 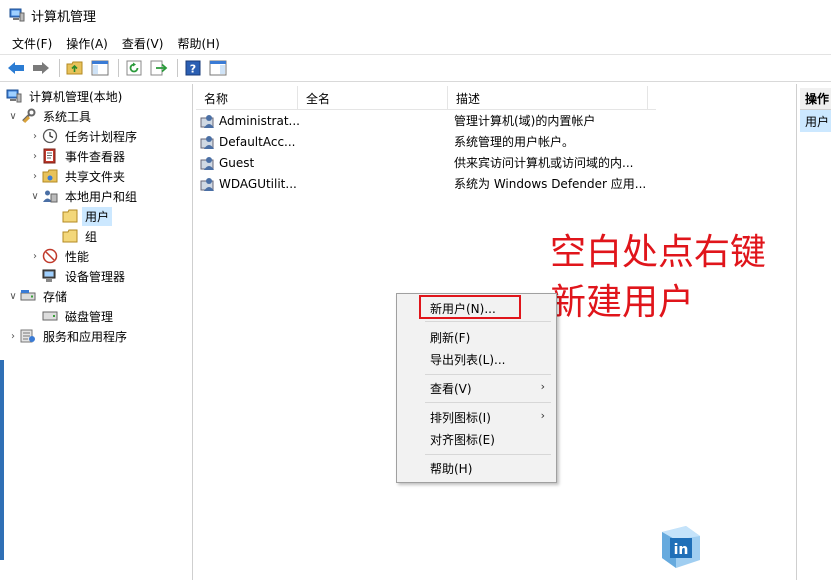 I want to click on refresh-button, so click(x=134, y=68).